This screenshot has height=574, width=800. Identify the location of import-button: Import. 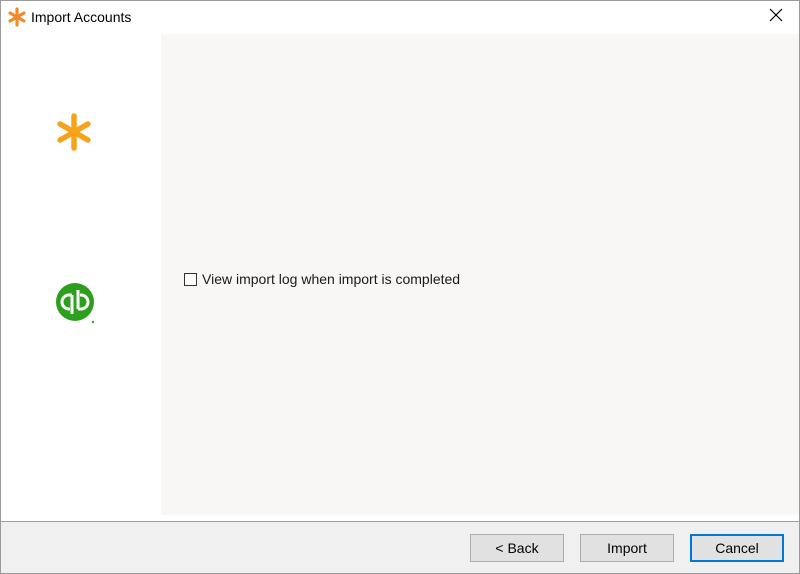
(627, 548).